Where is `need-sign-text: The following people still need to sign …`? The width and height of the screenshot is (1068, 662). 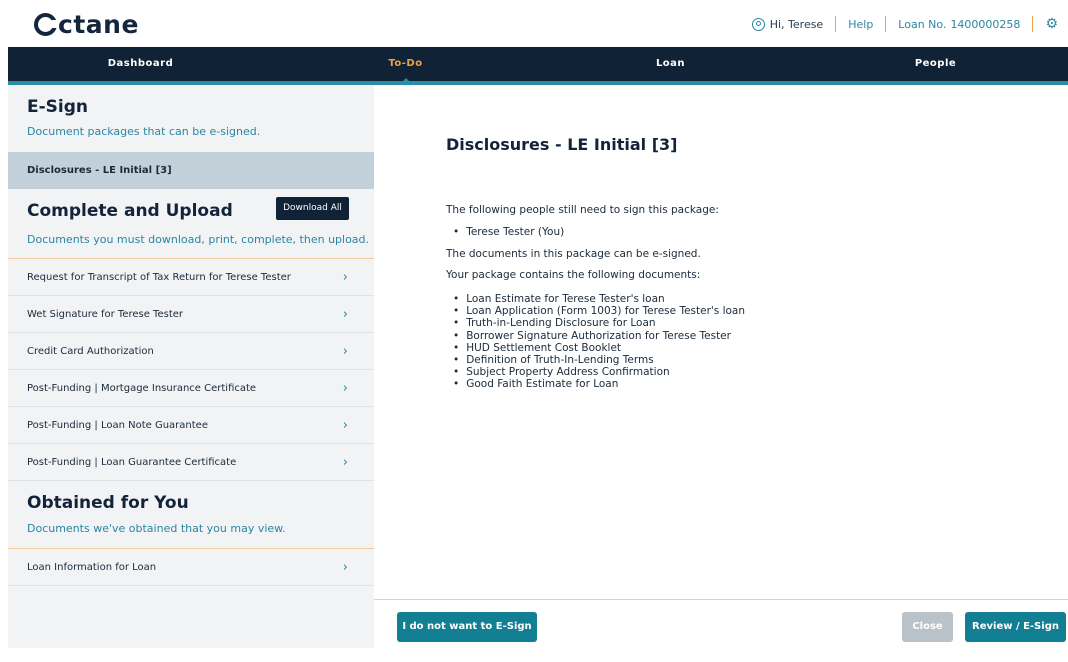 need-sign-text: The following people still need to sign … is located at coordinates (582, 210).